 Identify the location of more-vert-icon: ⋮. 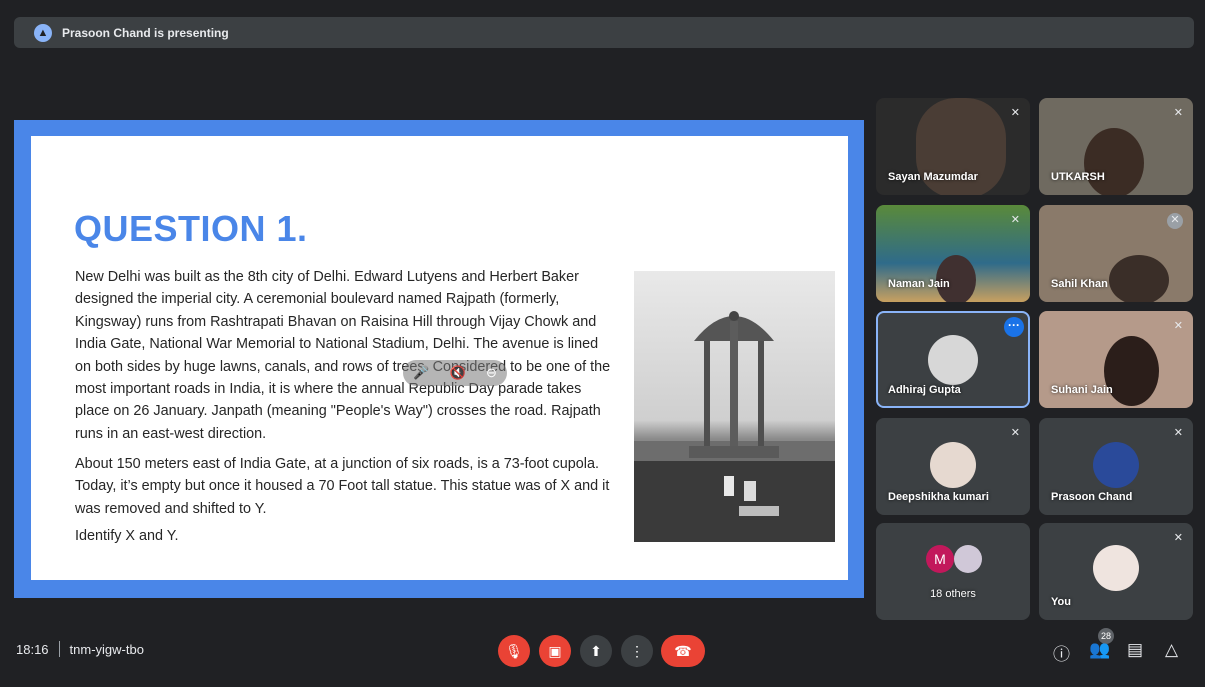
(637, 650).